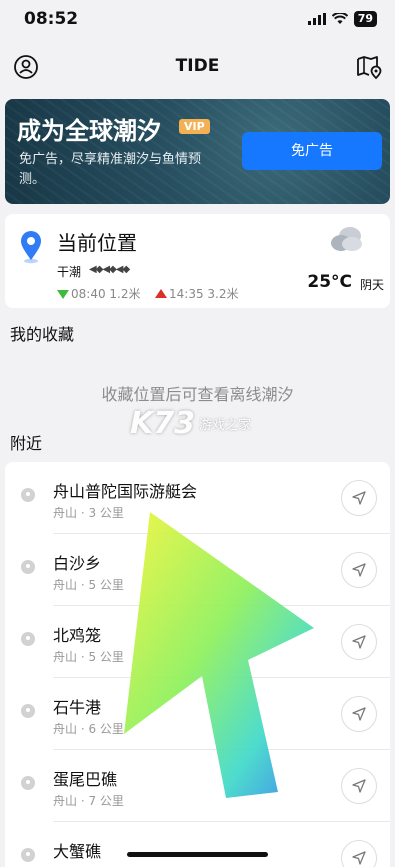 The image size is (395, 867). What do you see at coordinates (329, 282) in the screenshot?
I see `temperature: 25°C` at bounding box center [329, 282].